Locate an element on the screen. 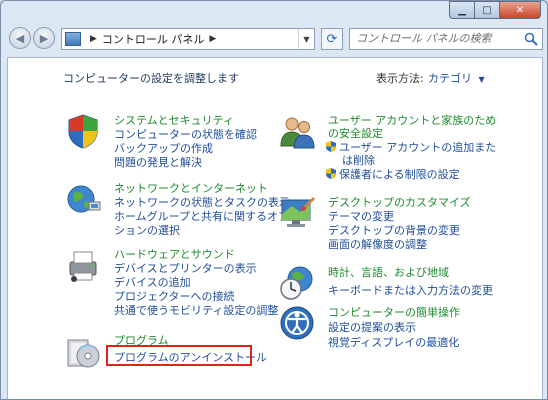 Image resolution: width=548 pixels, height=400 pixels. close-button: ✕ is located at coordinates (520, 10).